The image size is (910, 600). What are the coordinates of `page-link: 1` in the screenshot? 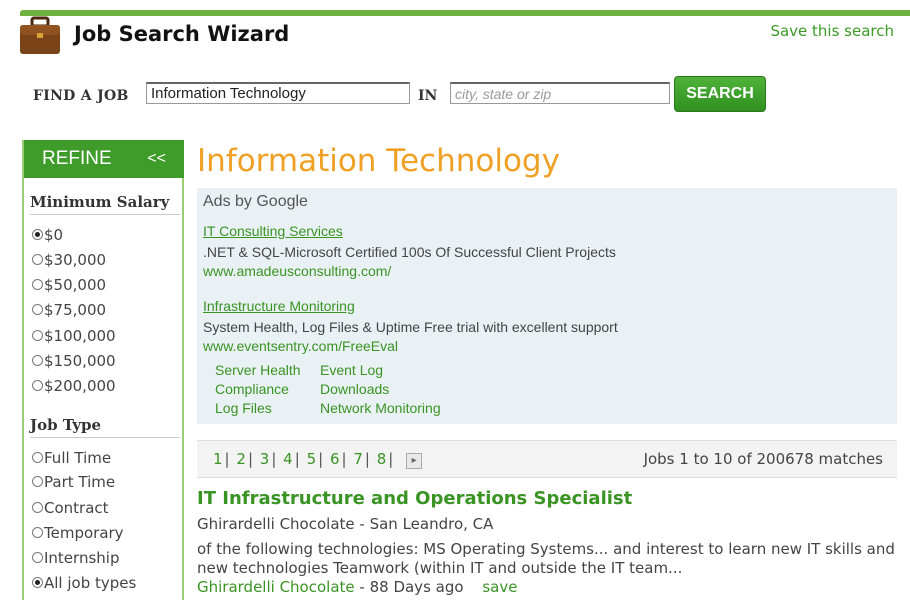 It's located at (218, 459).